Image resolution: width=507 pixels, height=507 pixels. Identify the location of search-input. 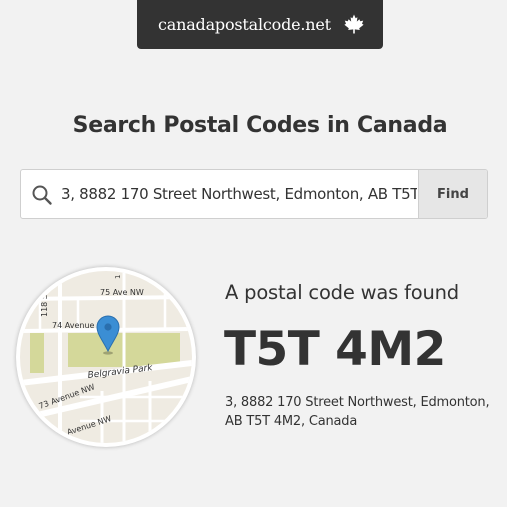
(239, 194).